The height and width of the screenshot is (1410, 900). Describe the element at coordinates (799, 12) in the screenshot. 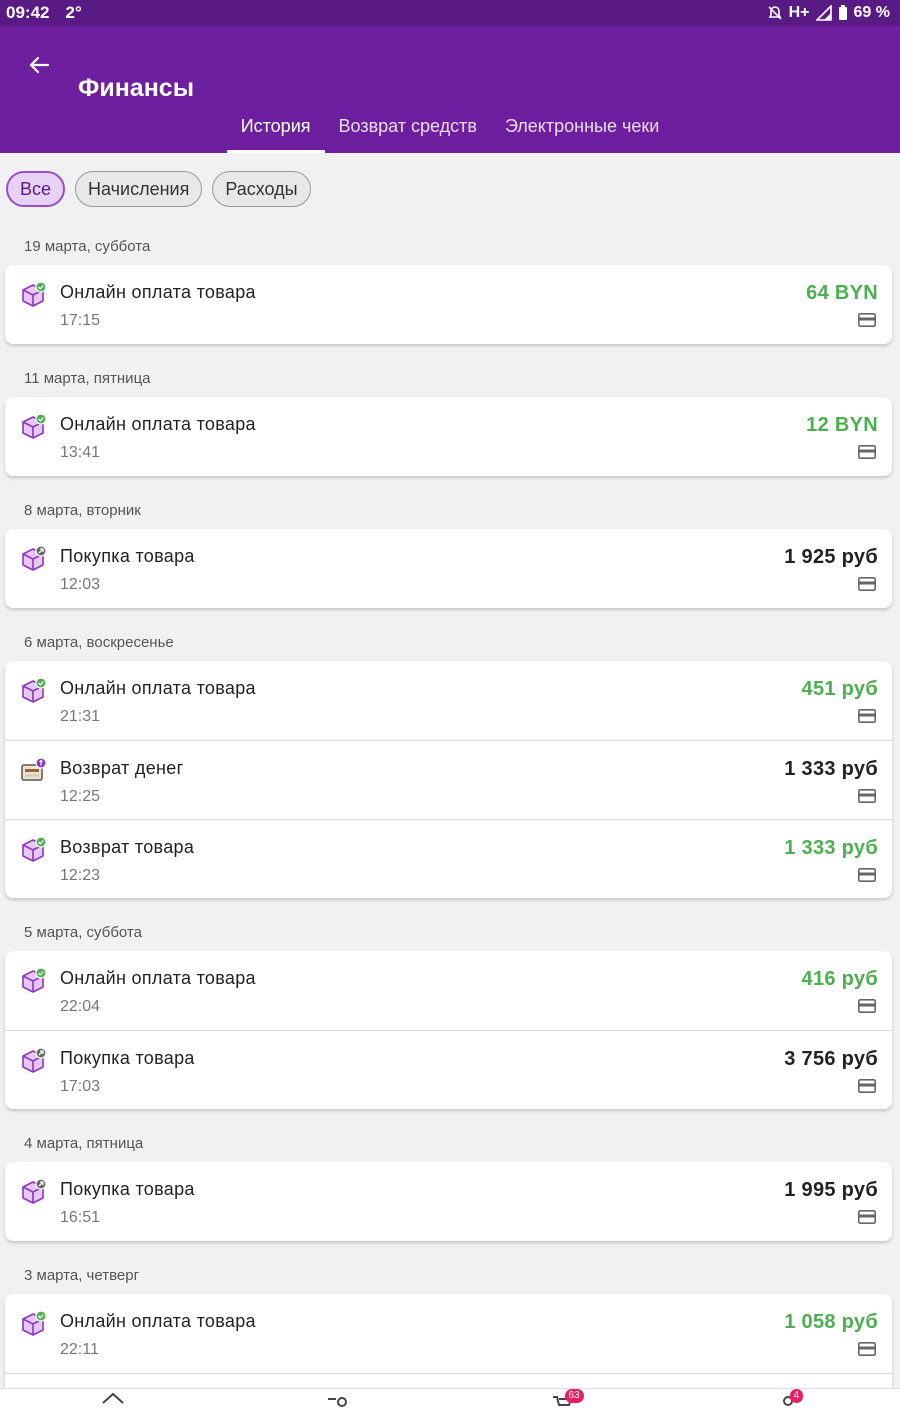

I see `network-type: H+` at that location.